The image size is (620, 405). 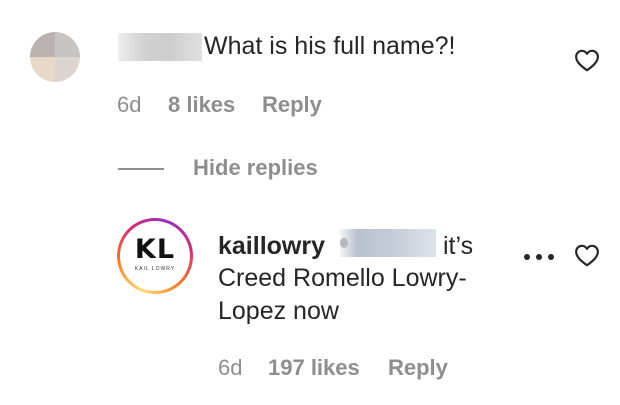 I want to click on comment-timestamp: 6d, so click(x=129, y=105).